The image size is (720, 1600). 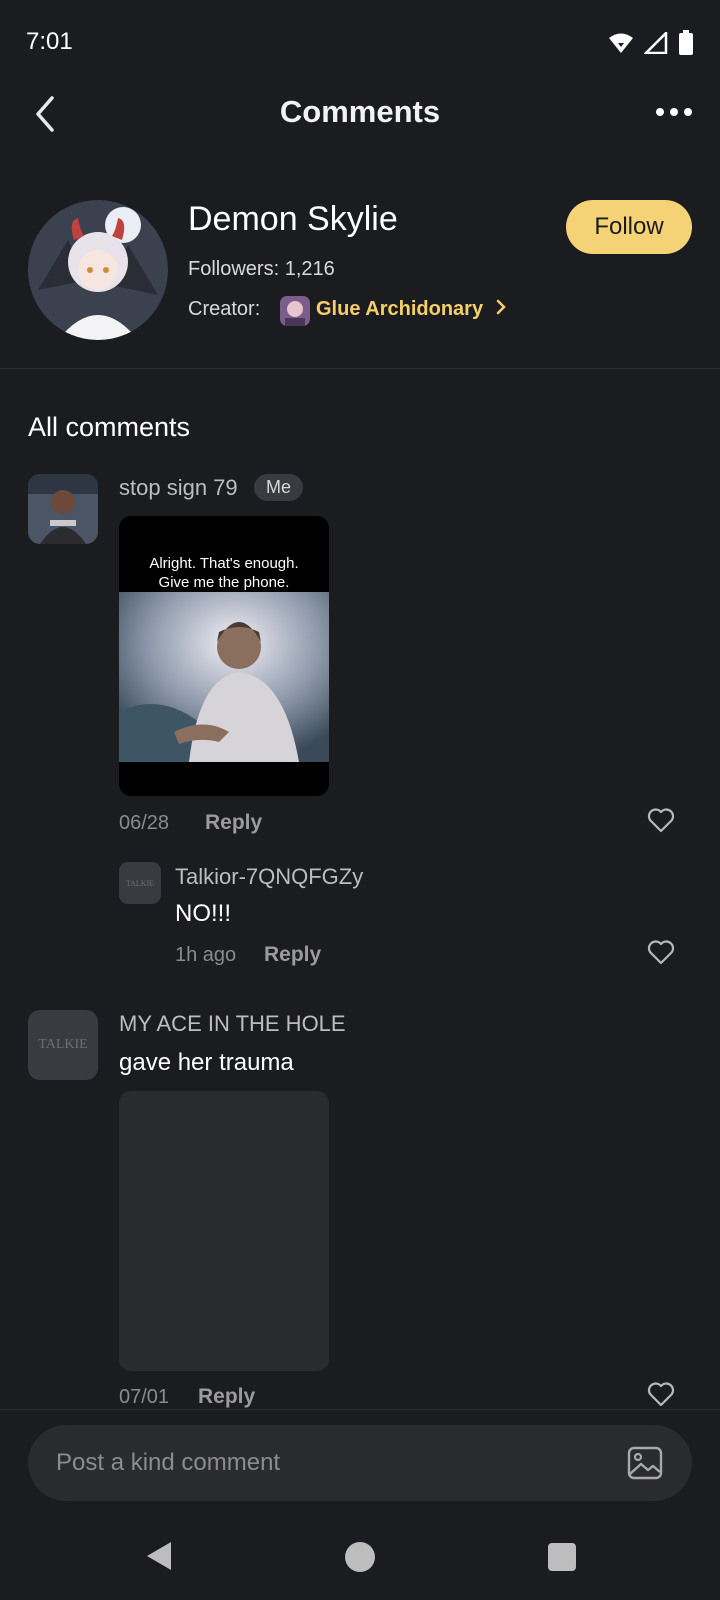 What do you see at coordinates (629, 227) in the screenshot?
I see `follow-button: Follow` at bounding box center [629, 227].